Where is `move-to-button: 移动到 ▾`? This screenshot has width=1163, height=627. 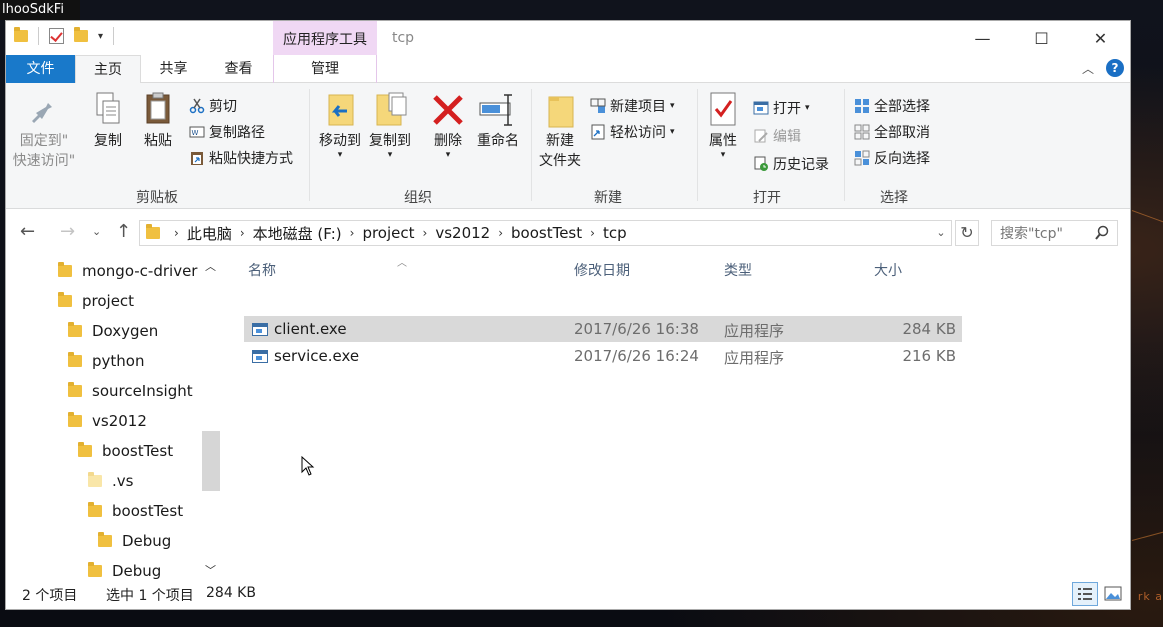 move-to-button: 移动到 ▾ is located at coordinates (340, 125).